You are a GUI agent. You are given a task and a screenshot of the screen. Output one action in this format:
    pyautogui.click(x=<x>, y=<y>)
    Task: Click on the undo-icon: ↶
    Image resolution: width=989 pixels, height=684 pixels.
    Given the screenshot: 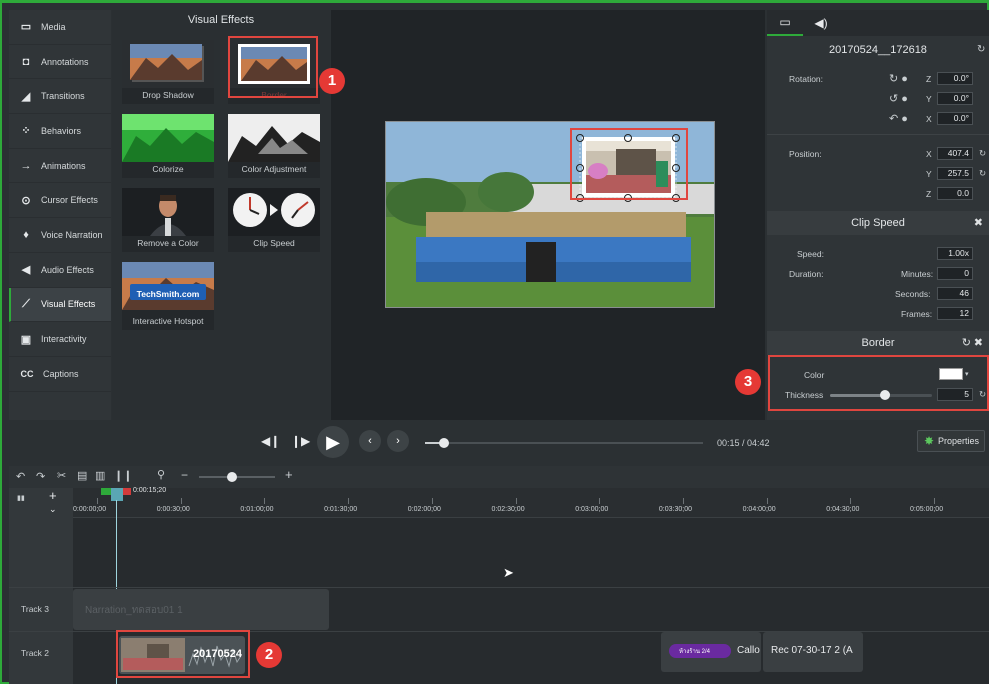 What is the action you would take?
    pyautogui.click(x=20, y=476)
    